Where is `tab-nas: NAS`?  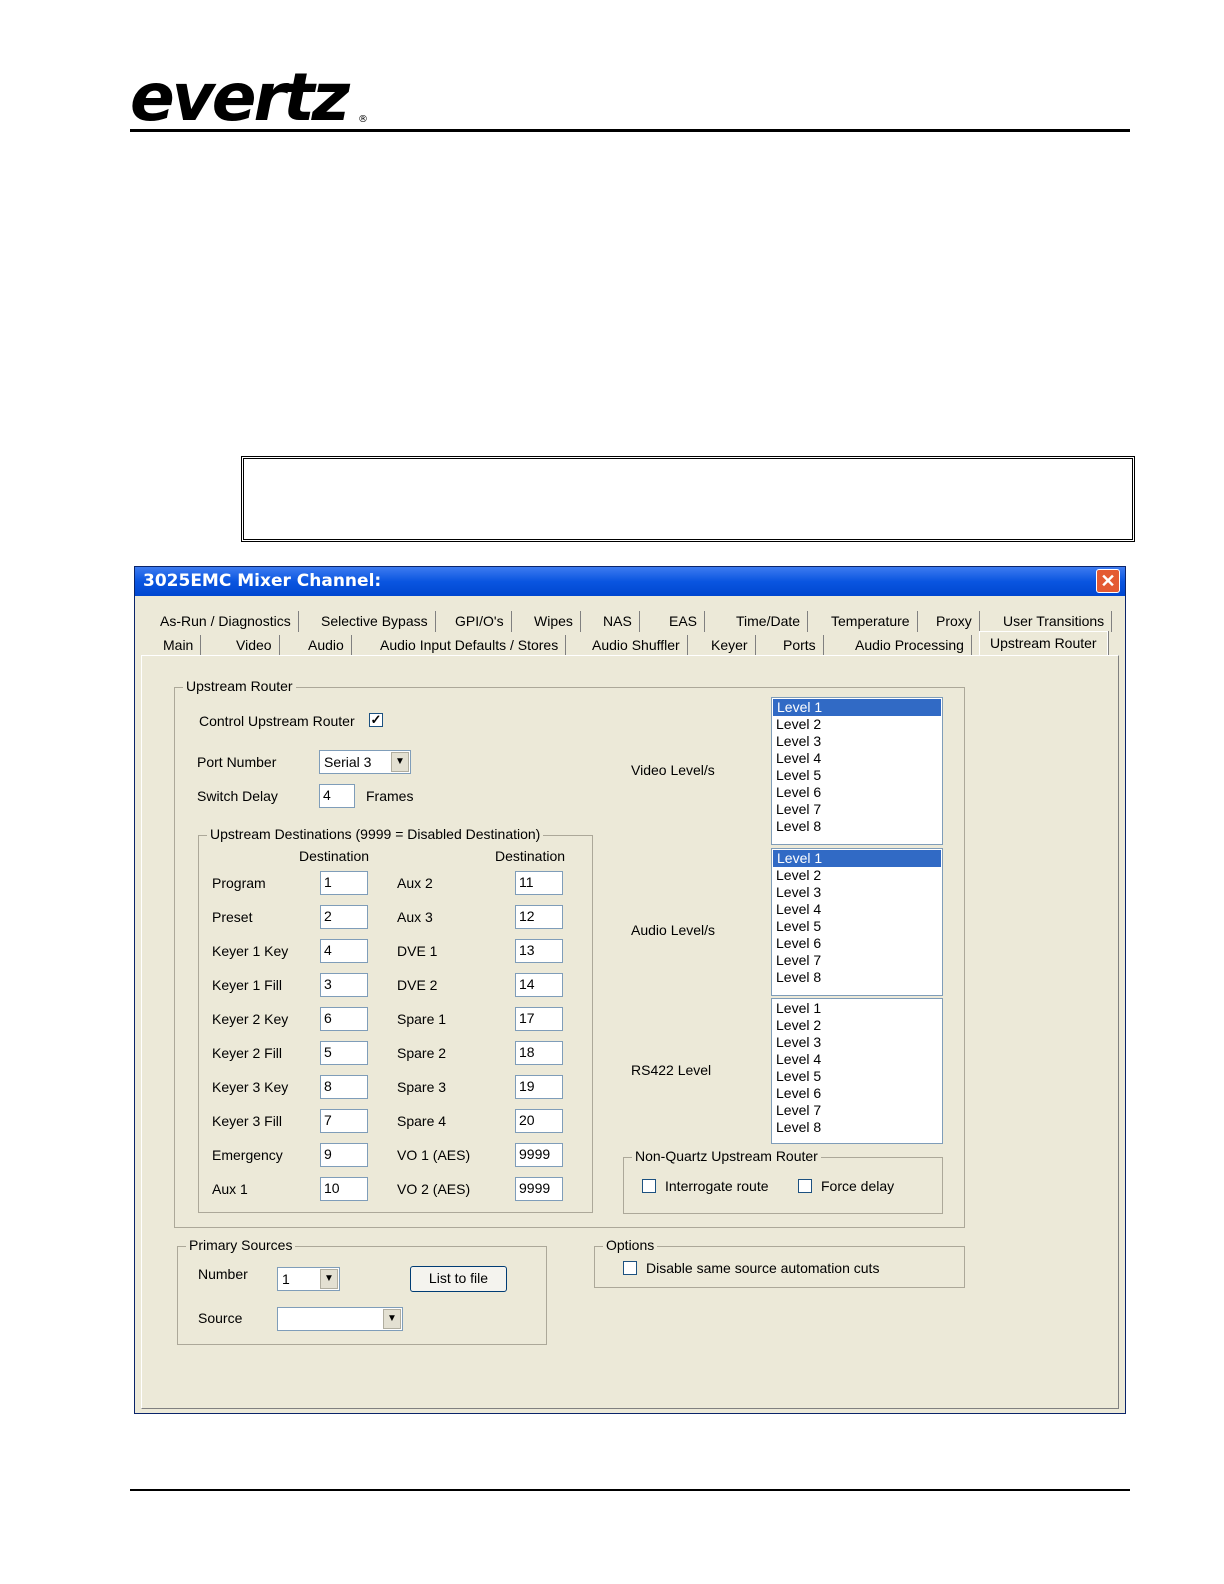 tab-nas: NAS is located at coordinates (618, 621).